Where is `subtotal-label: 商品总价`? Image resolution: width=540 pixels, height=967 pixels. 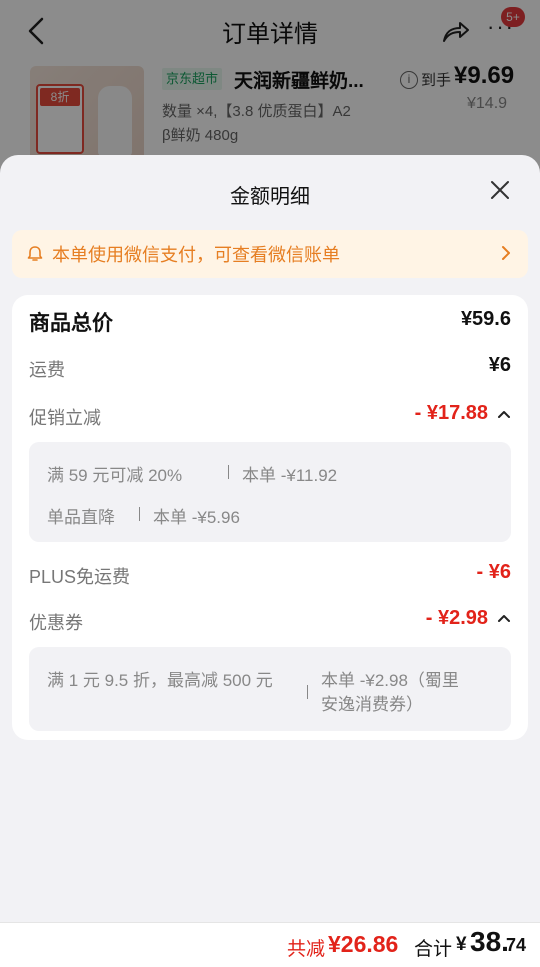 subtotal-label: 商品总价 is located at coordinates (71, 323).